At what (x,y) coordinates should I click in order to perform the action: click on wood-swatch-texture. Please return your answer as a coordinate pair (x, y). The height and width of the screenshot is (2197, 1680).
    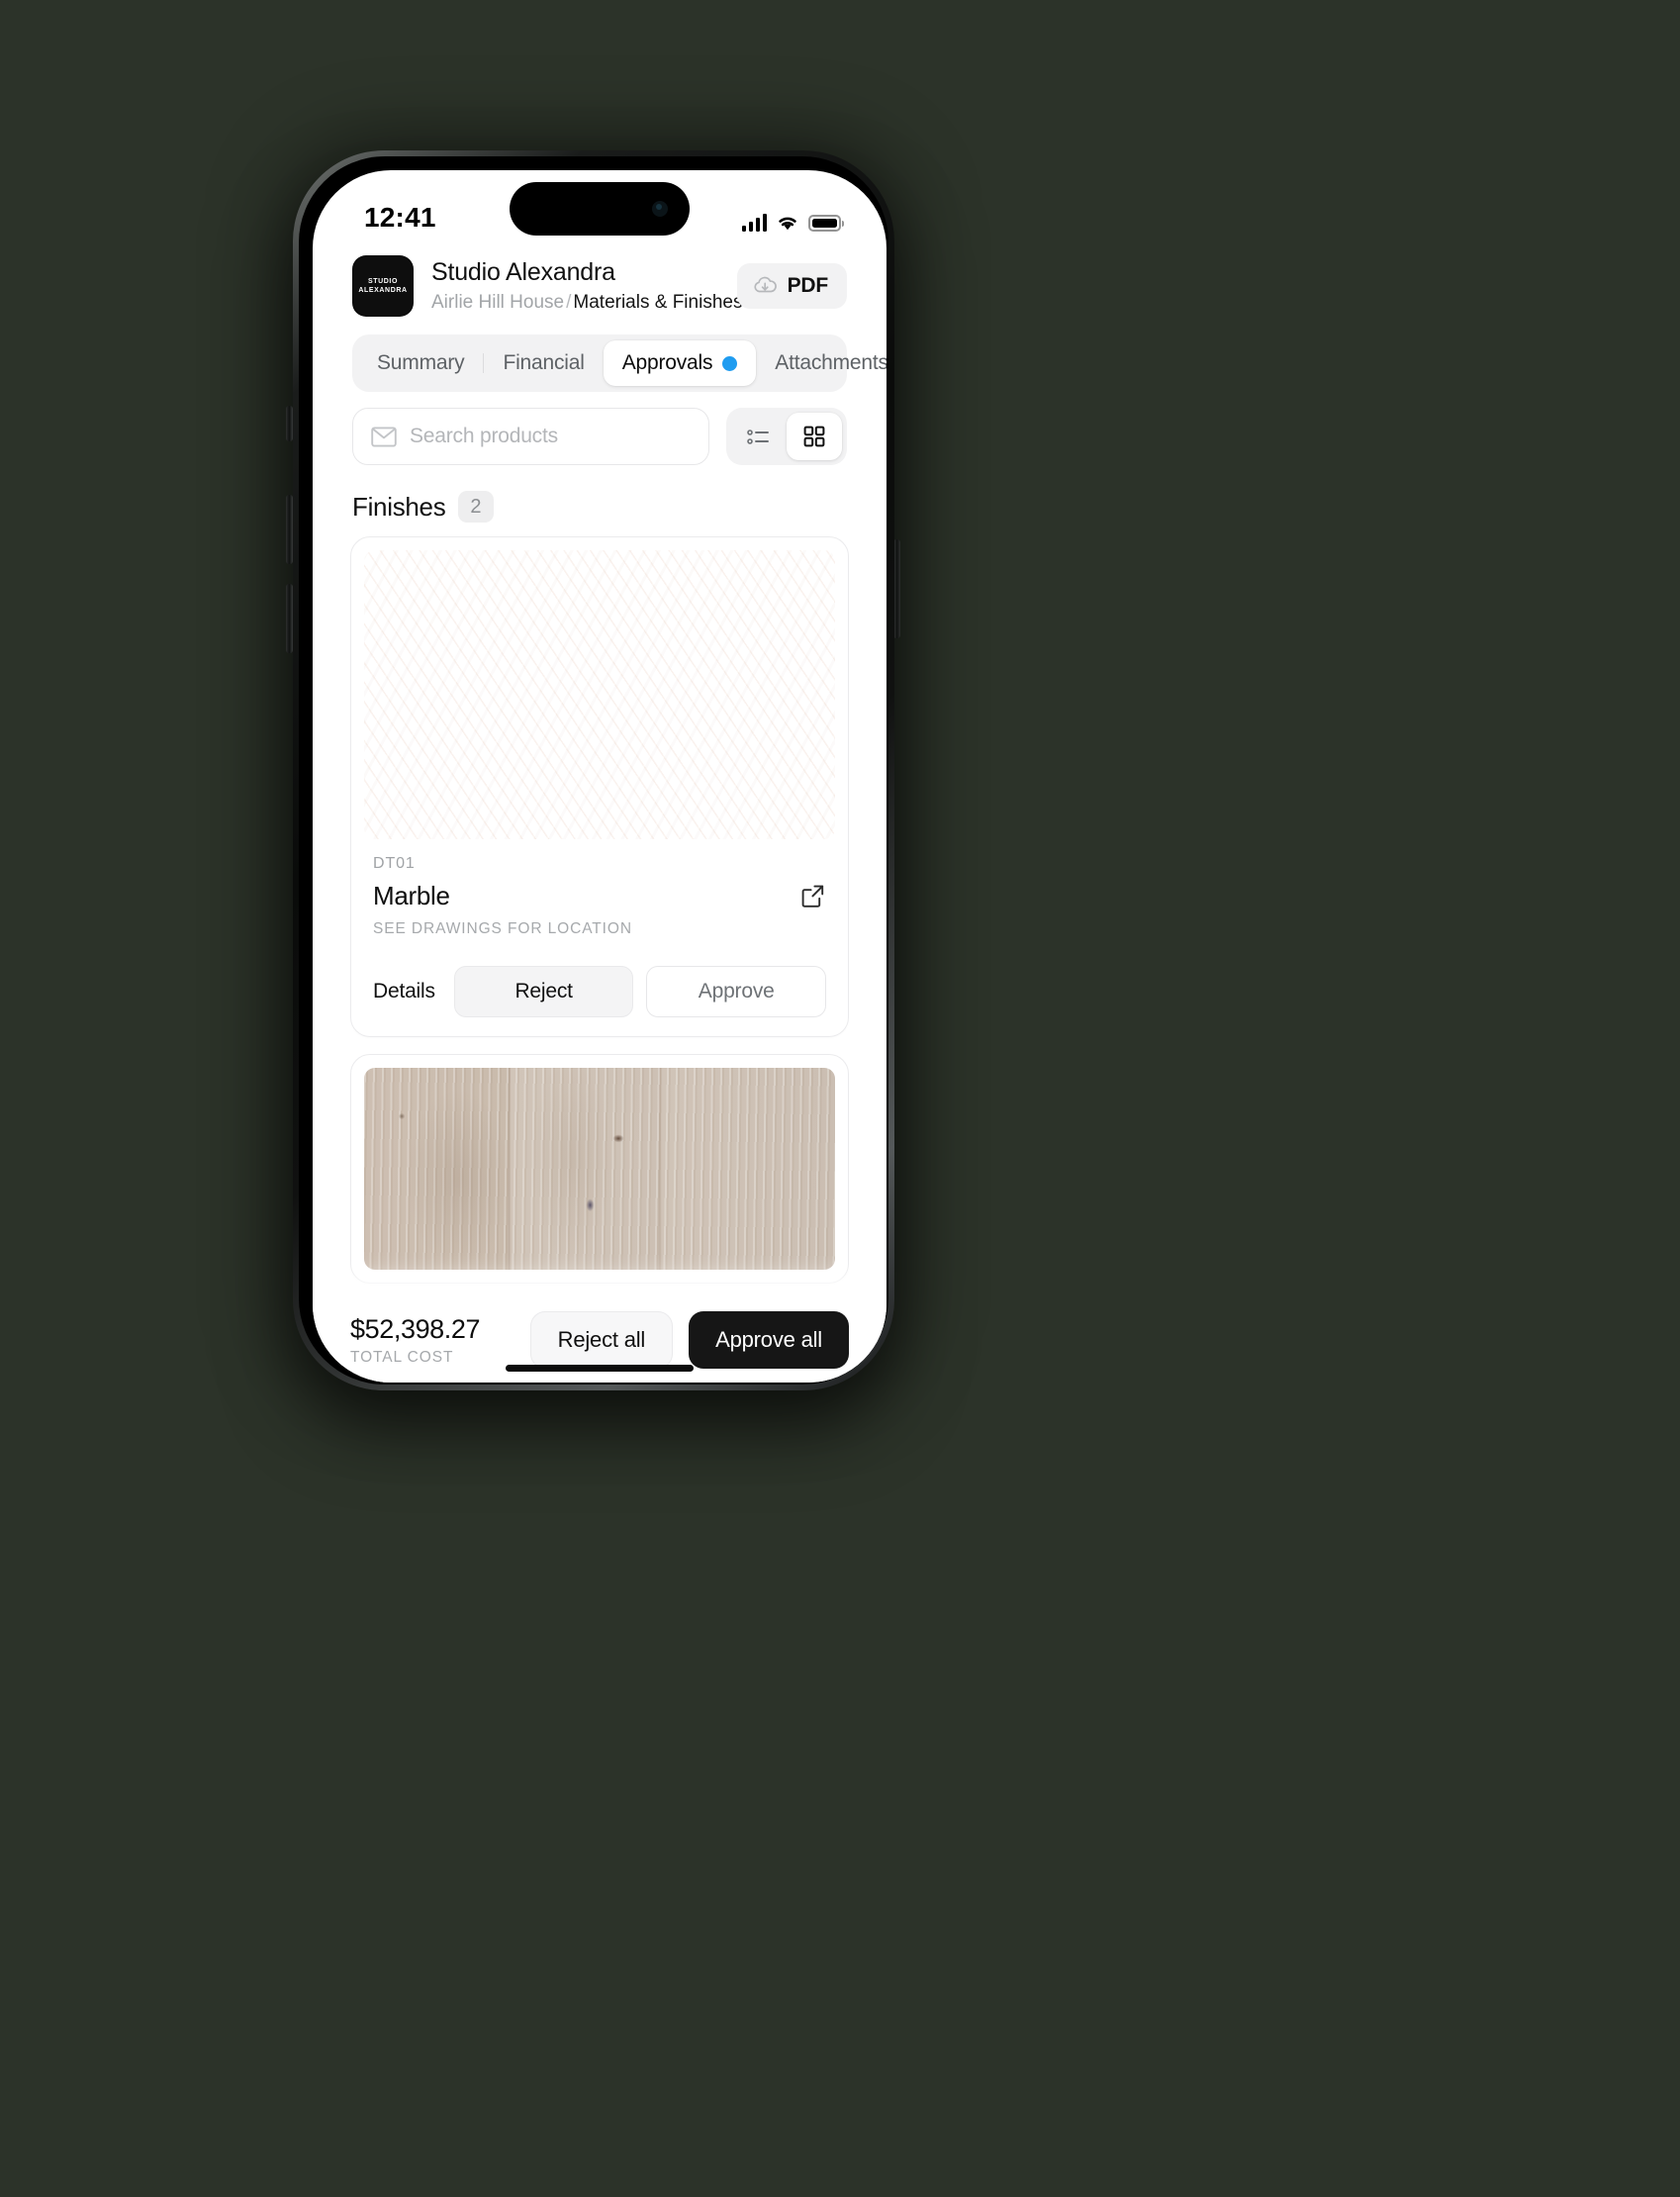
    Looking at the image, I should click on (599, 1169).